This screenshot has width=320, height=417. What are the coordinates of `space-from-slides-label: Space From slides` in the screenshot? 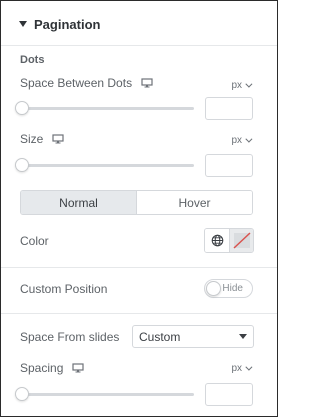 It's located at (70, 337).